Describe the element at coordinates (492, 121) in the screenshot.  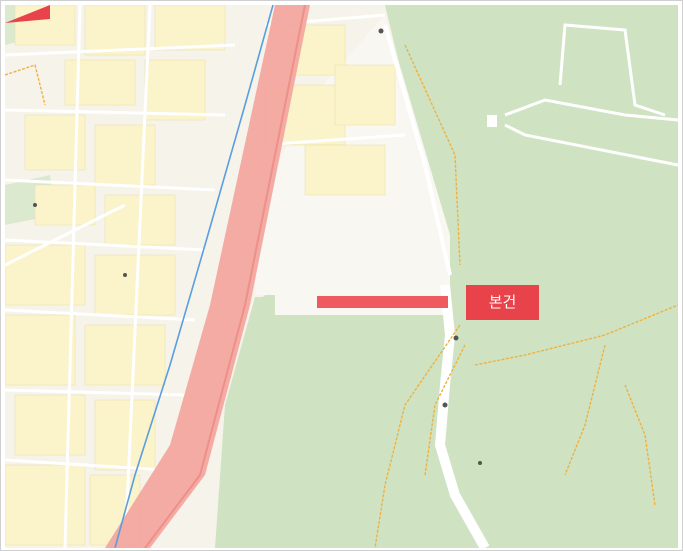
I see `park-facility` at that location.